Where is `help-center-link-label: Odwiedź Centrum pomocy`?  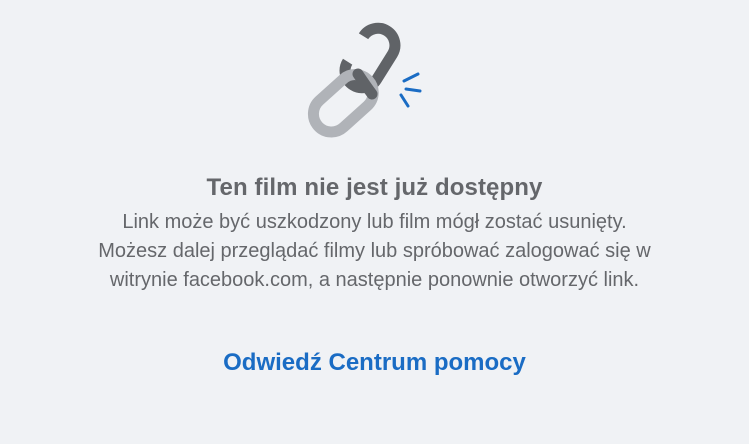
help-center-link-label: Odwiedź Centrum pomocy is located at coordinates (374, 362).